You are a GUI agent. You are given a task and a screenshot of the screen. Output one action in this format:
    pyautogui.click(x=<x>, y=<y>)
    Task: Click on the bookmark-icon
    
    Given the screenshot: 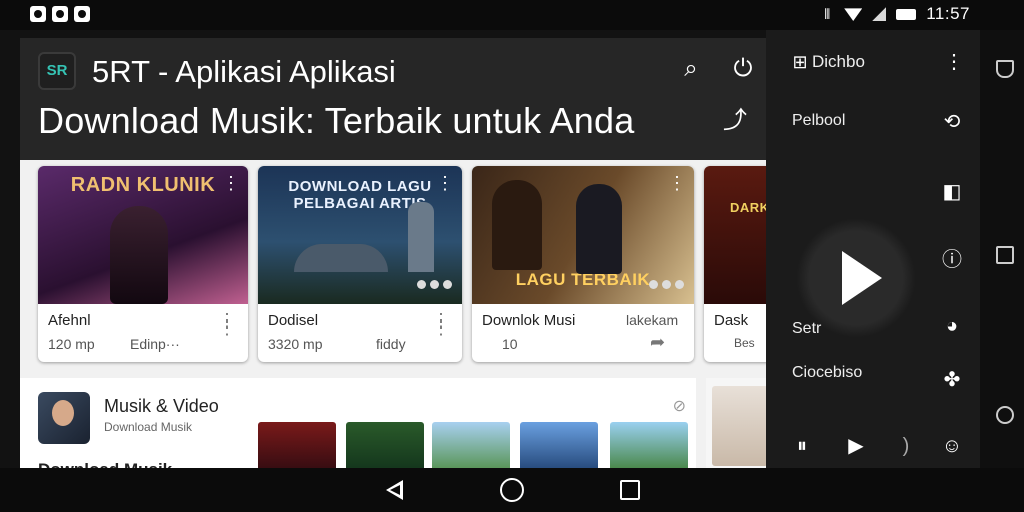 What is the action you would take?
    pyautogui.click(x=1005, y=69)
    